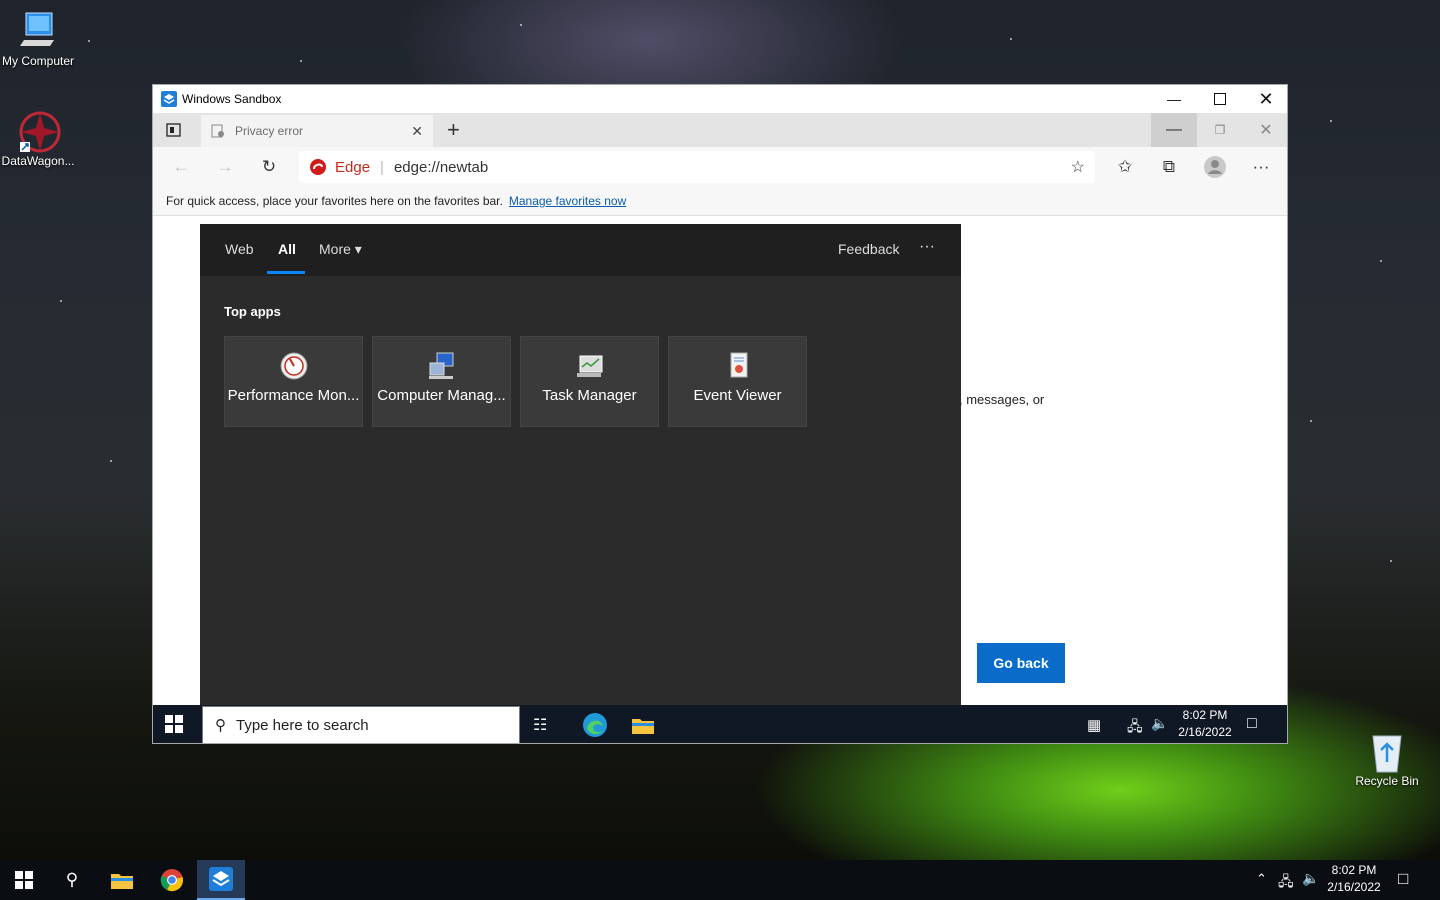 This screenshot has height=900, width=1440. I want to click on go-back-button: Go back, so click(1021, 663).